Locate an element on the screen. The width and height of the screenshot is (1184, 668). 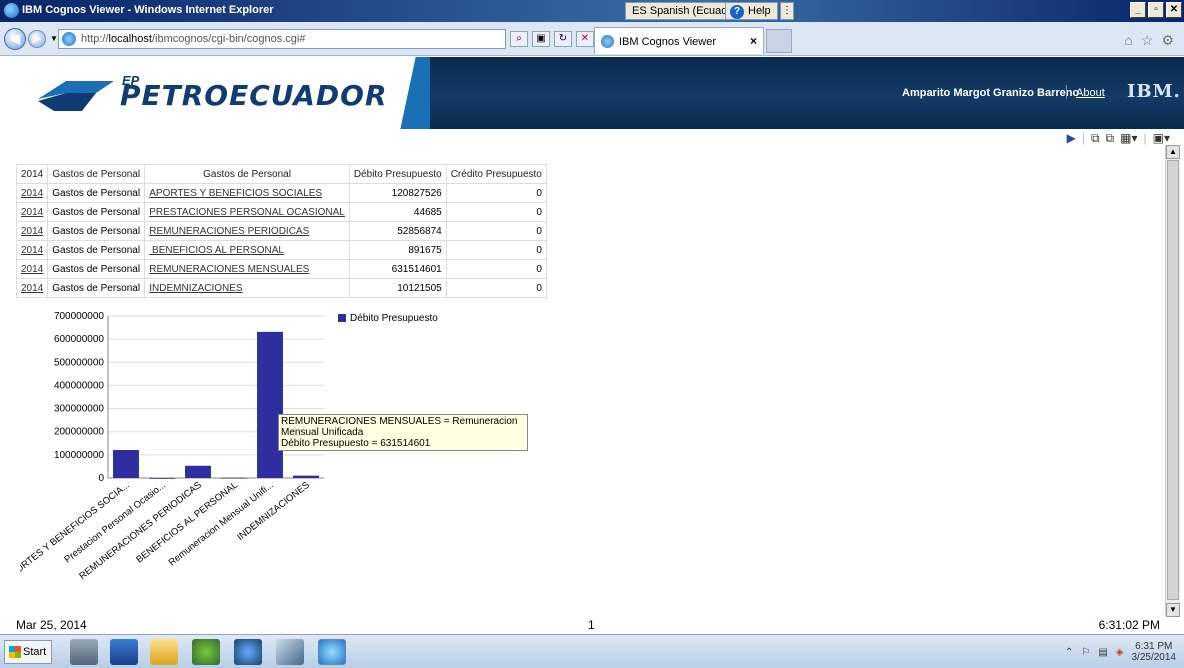
y-tick-label: 100000000 is located at coordinates (79, 455).